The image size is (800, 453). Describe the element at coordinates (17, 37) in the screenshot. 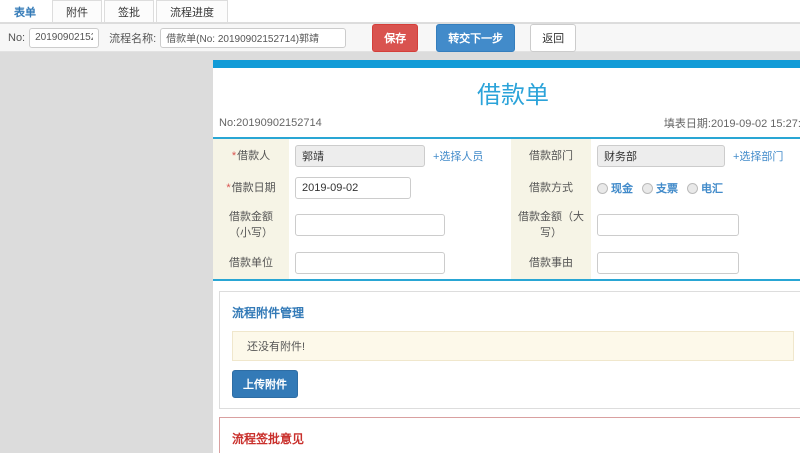

I see `no-label: No:` at that location.